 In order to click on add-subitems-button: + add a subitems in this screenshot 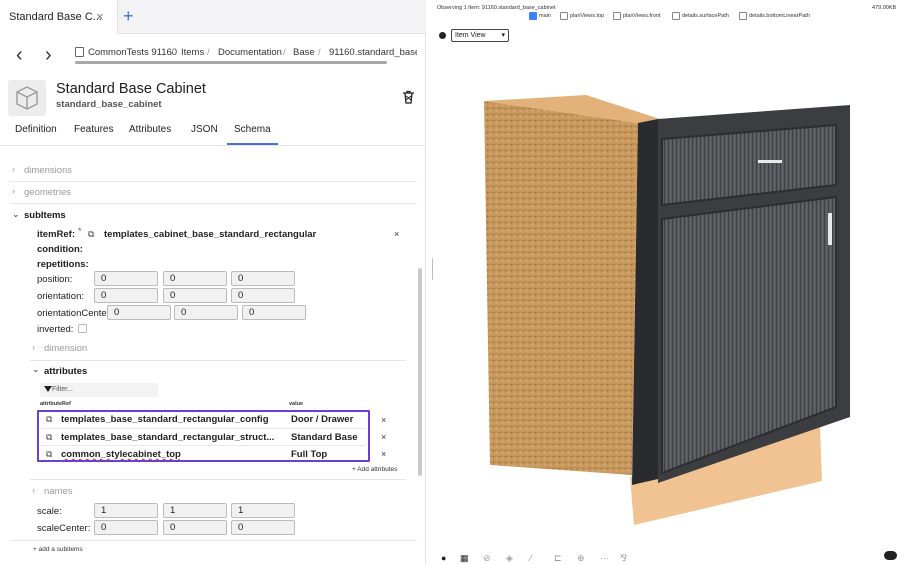, I will do `click(58, 549)`.